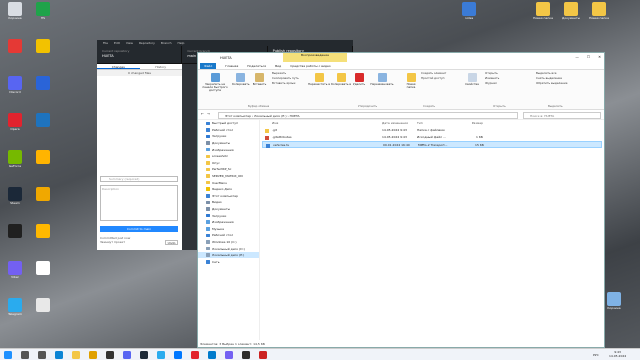 This screenshot has height=360, width=640. Describe the element at coordinates (117, 43) in the screenshot. I see `menu-item: Edit` at that location.